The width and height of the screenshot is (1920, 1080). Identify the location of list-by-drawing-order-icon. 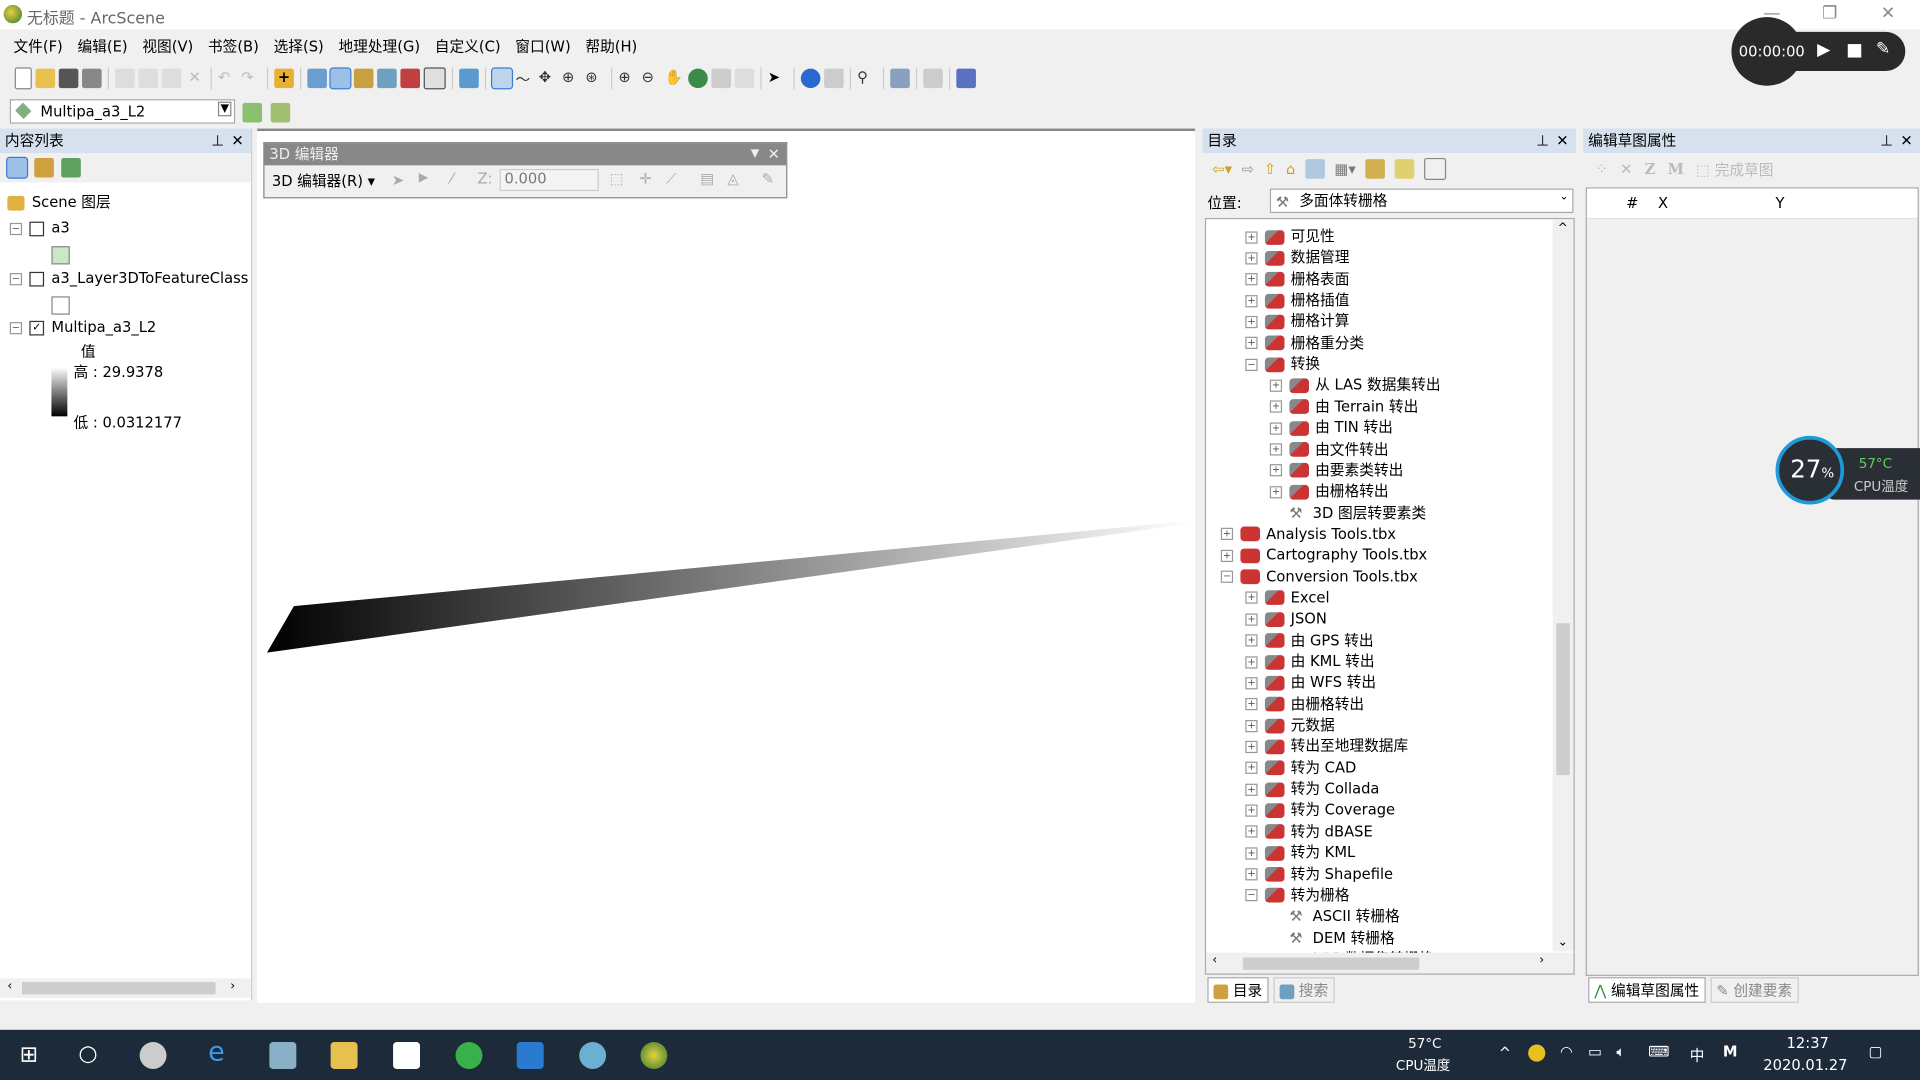
(17, 167).